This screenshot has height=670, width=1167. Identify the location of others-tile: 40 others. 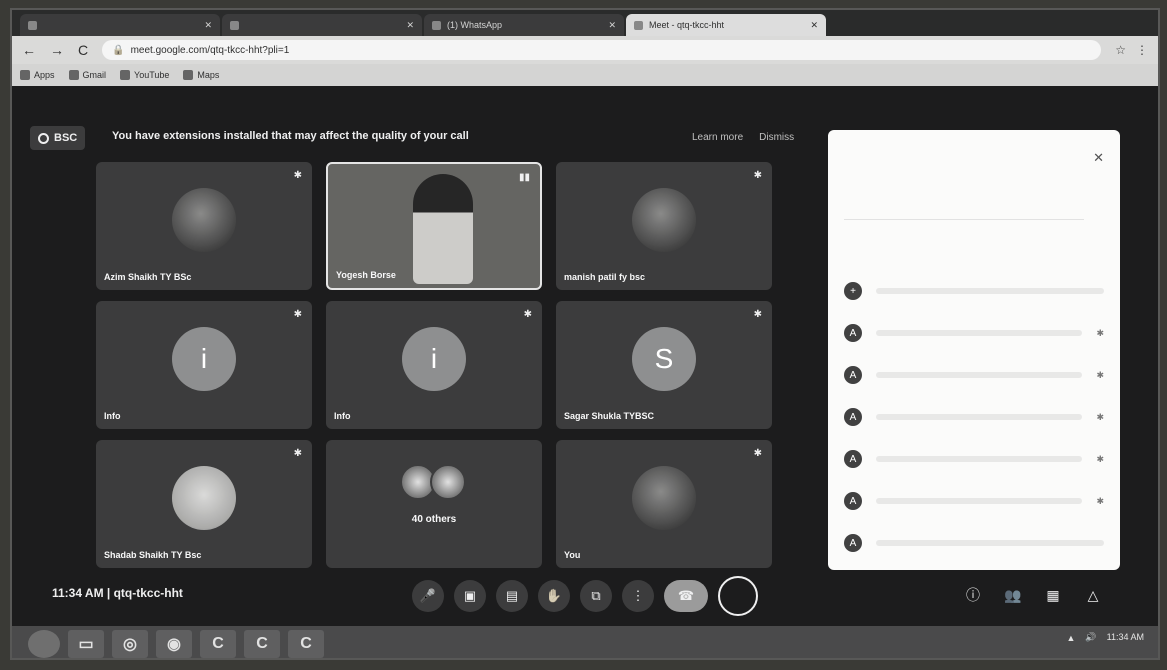
(434, 504).